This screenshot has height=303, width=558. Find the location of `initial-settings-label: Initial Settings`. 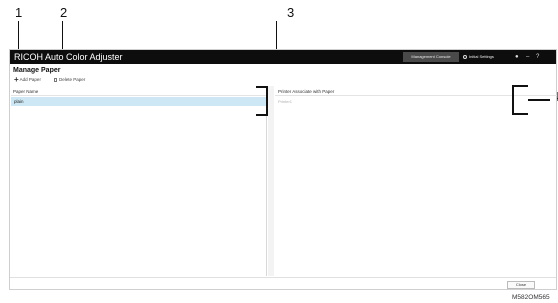

initial-settings-label: Initial Settings is located at coordinates (481, 56).